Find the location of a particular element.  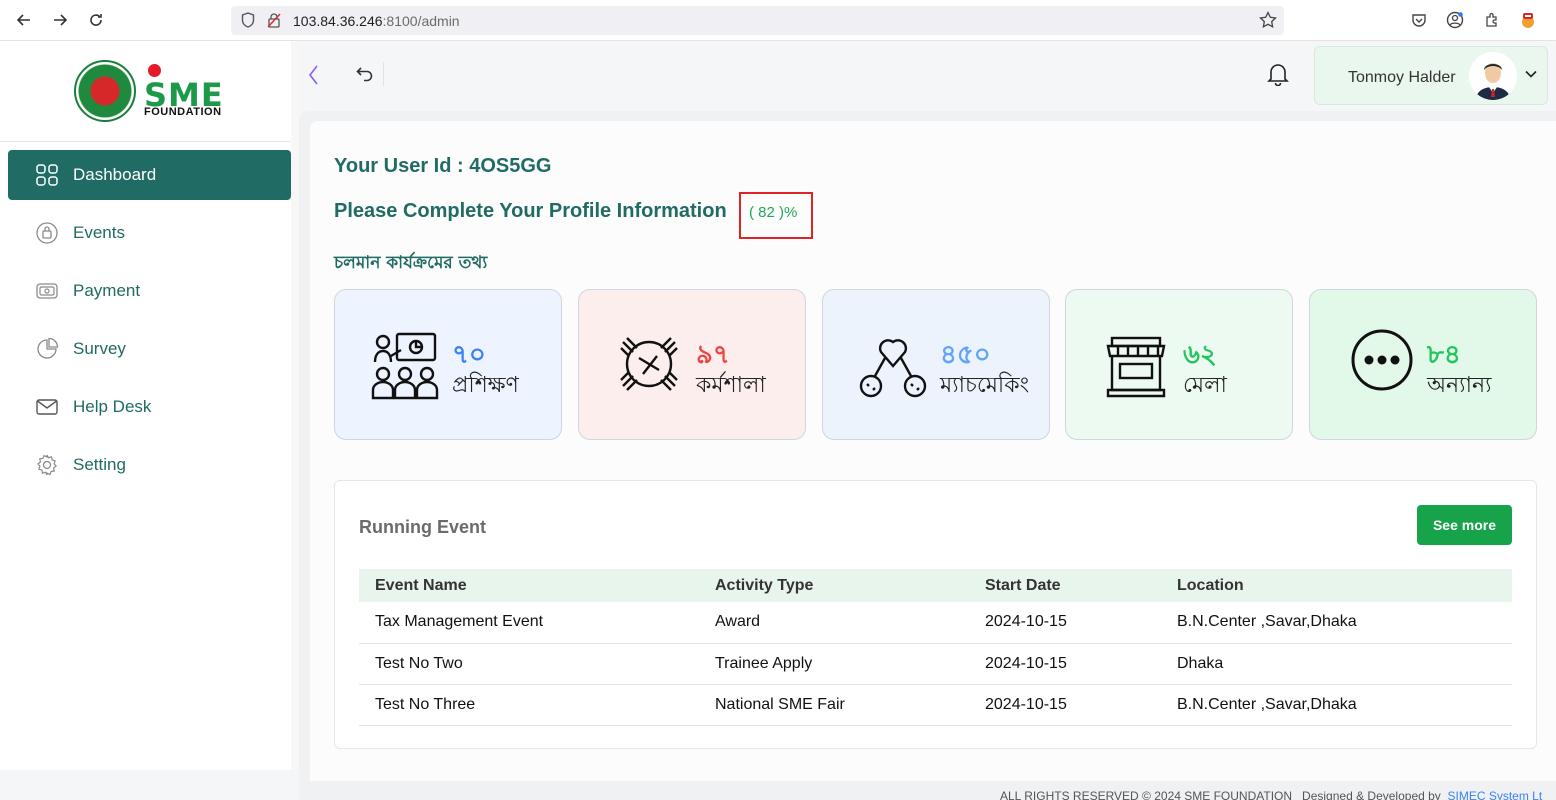

sme-foundation-logo: SME FOUNDATION is located at coordinates (154, 92).